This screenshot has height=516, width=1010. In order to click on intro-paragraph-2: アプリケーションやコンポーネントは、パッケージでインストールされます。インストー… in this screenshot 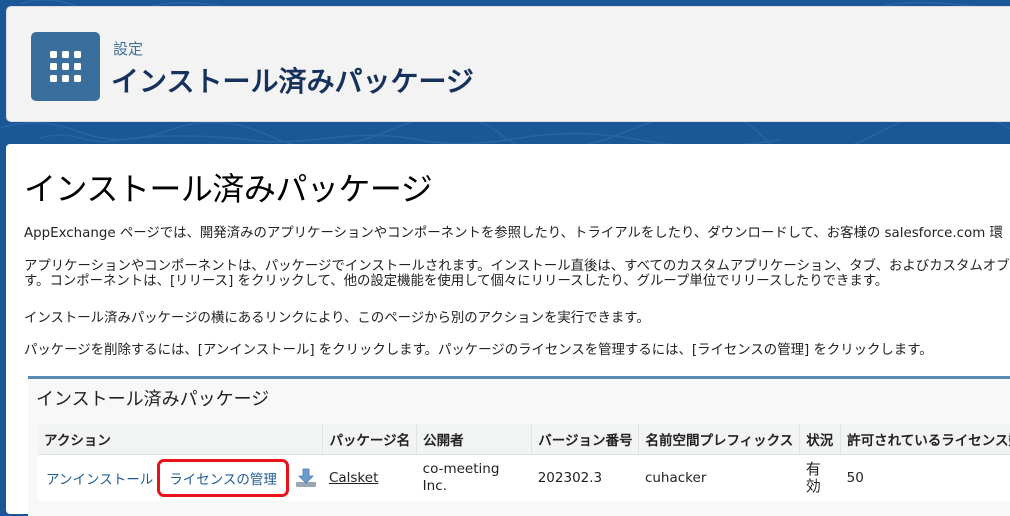, I will do `click(517, 274)`.